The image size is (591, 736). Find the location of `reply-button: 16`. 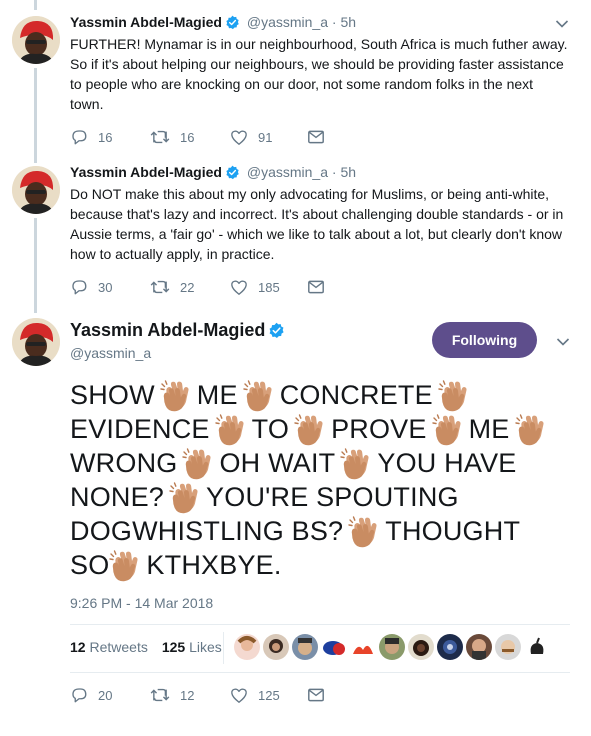

reply-button: 16 is located at coordinates (110, 137).